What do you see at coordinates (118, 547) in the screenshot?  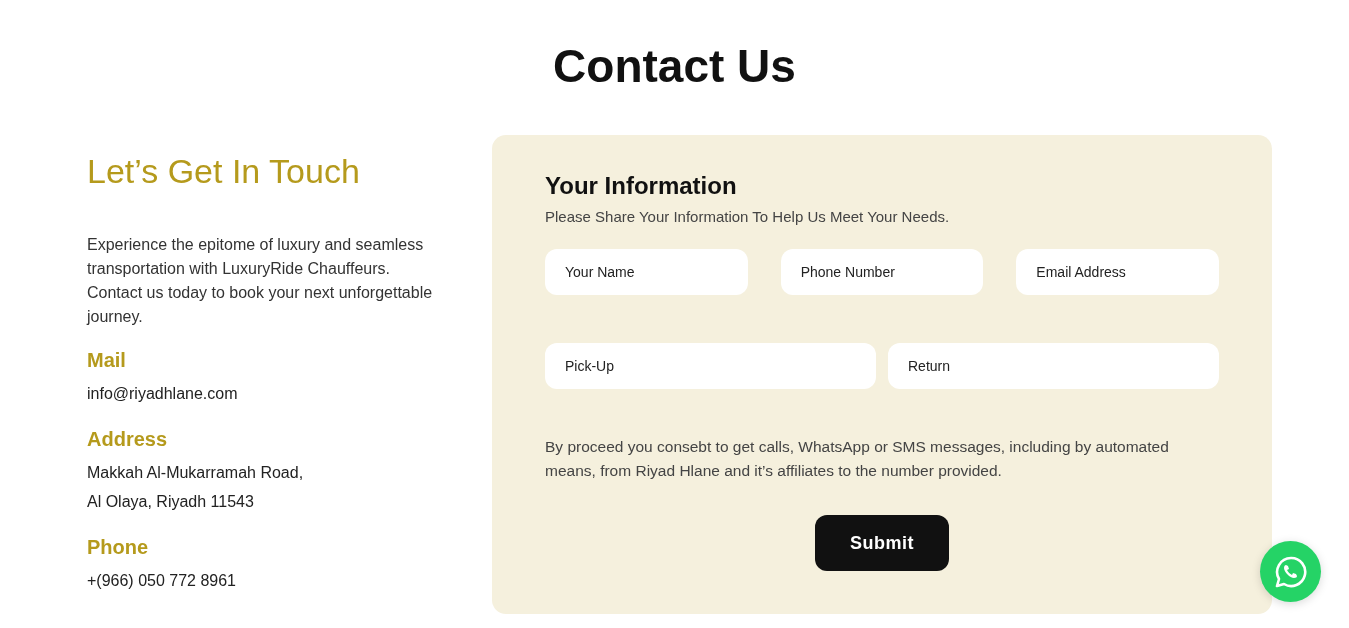 I see `detail-label: Phone` at bounding box center [118, 547].